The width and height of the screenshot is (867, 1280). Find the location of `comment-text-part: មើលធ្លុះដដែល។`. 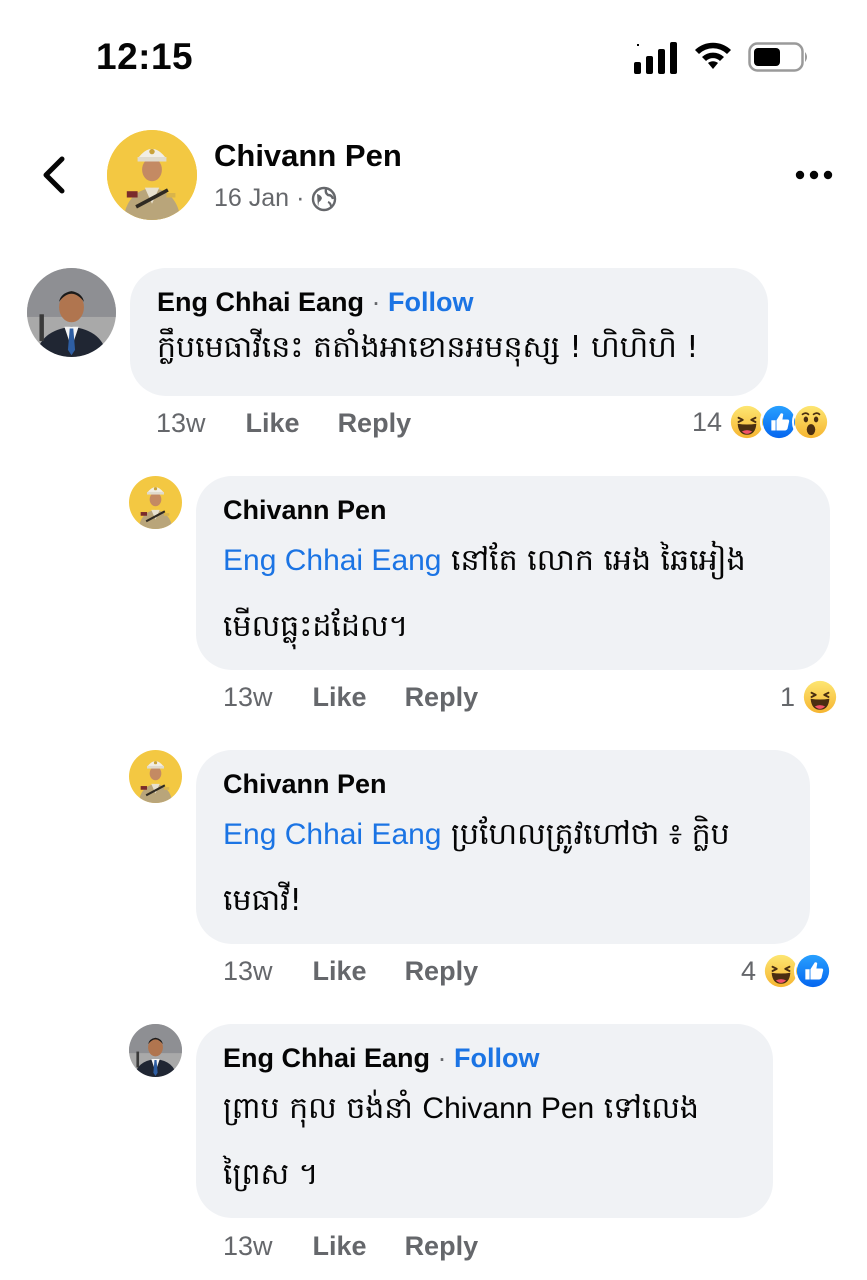

comment-text-part: មើលធ្លុះដដែល។ is located at coordinates (316, 626).